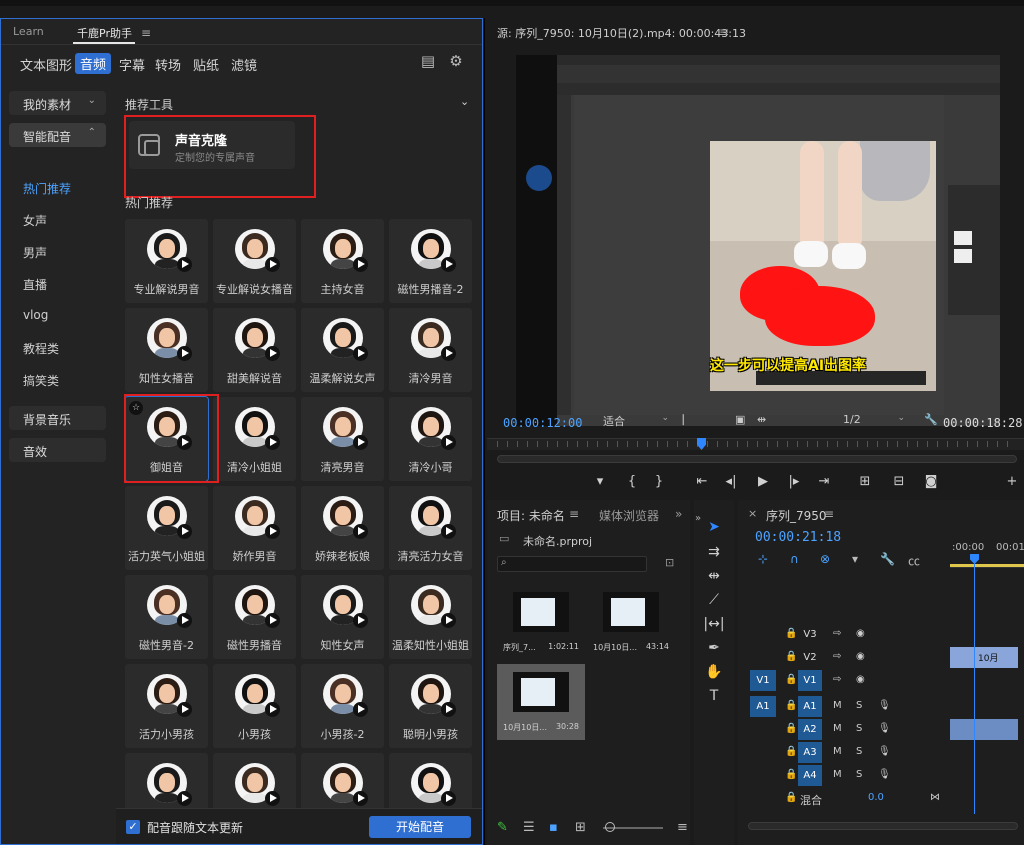 This screenshot has height=845, width=1024. I want to click on voice-card: 温柔知性小姐姐, so click(430, 617).